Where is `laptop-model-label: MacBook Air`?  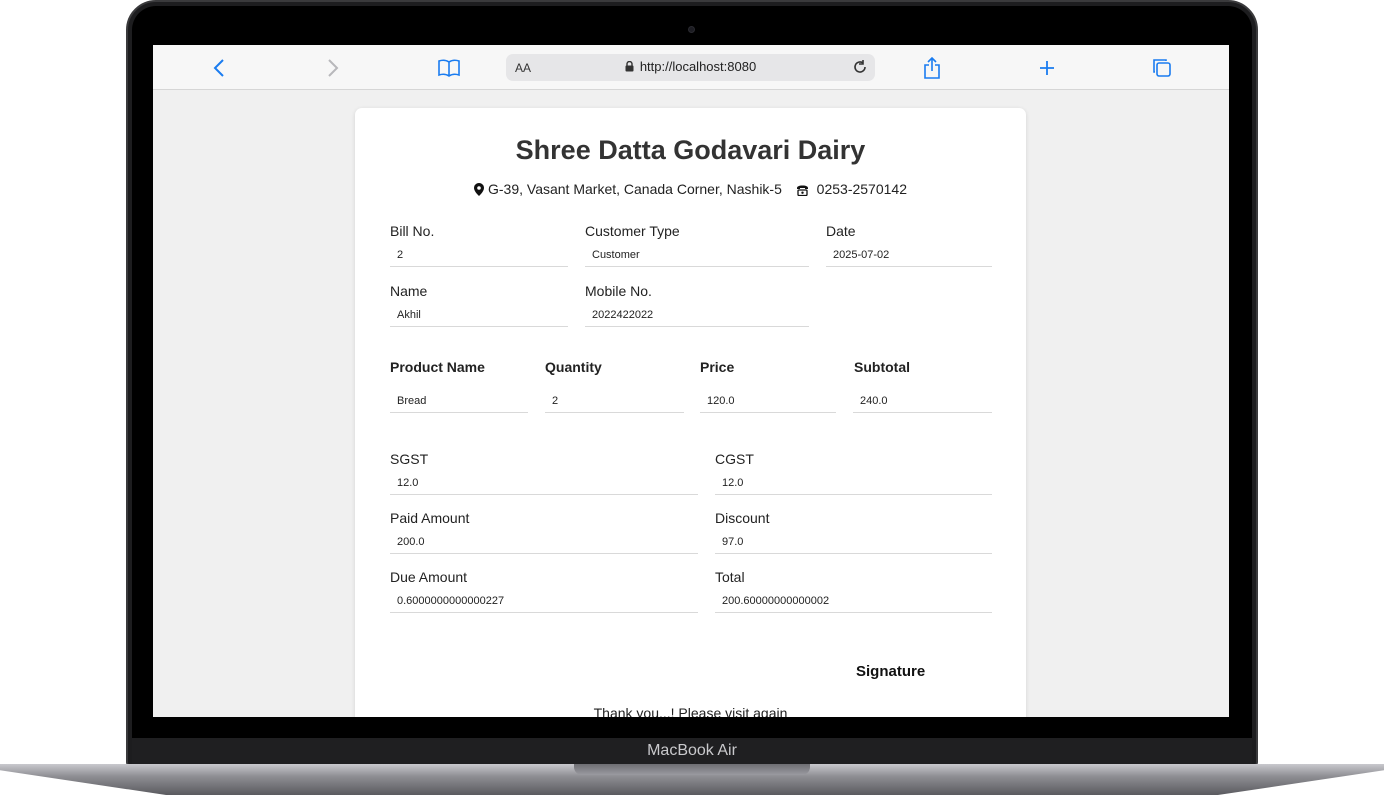 laptop-model-label: MacBook Air is located at coordinates (692, 750).